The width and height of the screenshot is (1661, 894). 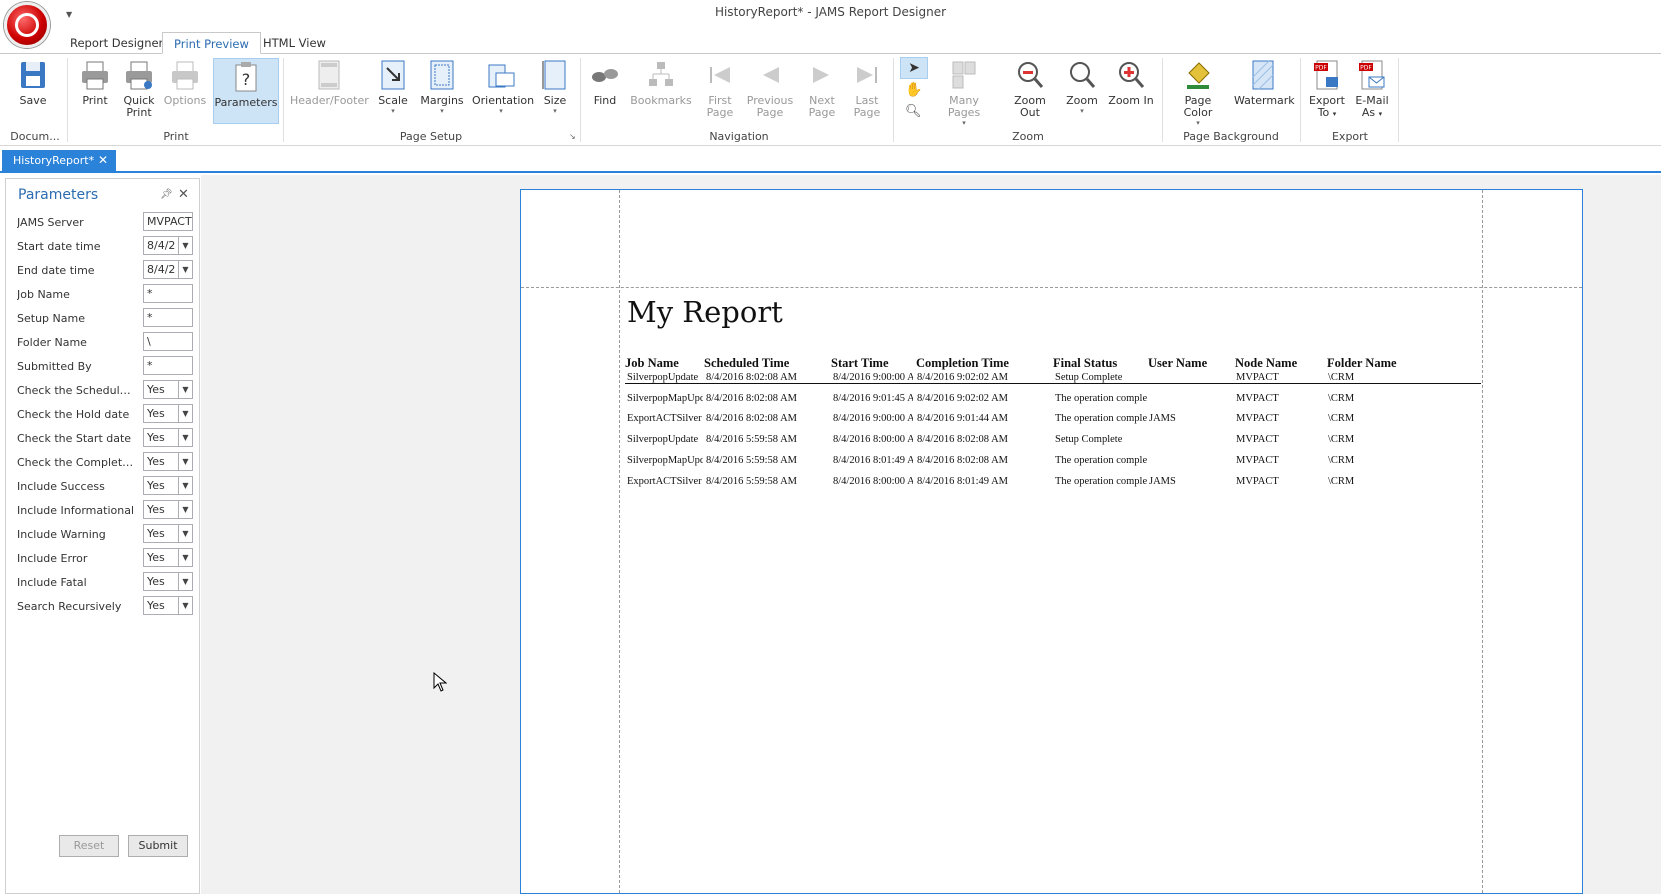 I want to click on zoom-button: Zoom ▾, so click(x=1082, y=86).